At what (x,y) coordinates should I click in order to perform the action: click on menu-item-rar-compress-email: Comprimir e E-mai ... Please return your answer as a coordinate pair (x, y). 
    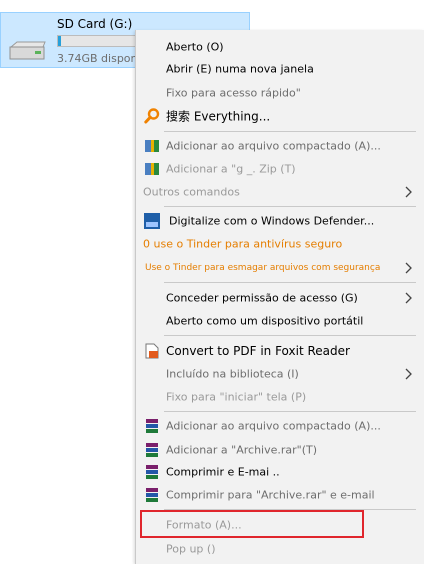
    Looking at the image, I should click on (280, 472).